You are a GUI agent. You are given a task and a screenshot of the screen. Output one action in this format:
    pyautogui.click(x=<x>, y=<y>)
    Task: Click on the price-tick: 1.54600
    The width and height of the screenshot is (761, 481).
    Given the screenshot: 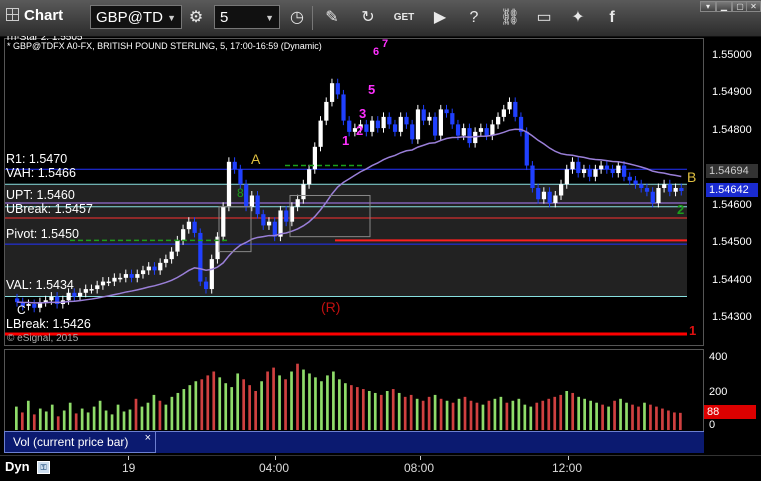 What is the action you would take?
    pyautogui.click(x=732, y=204)
    